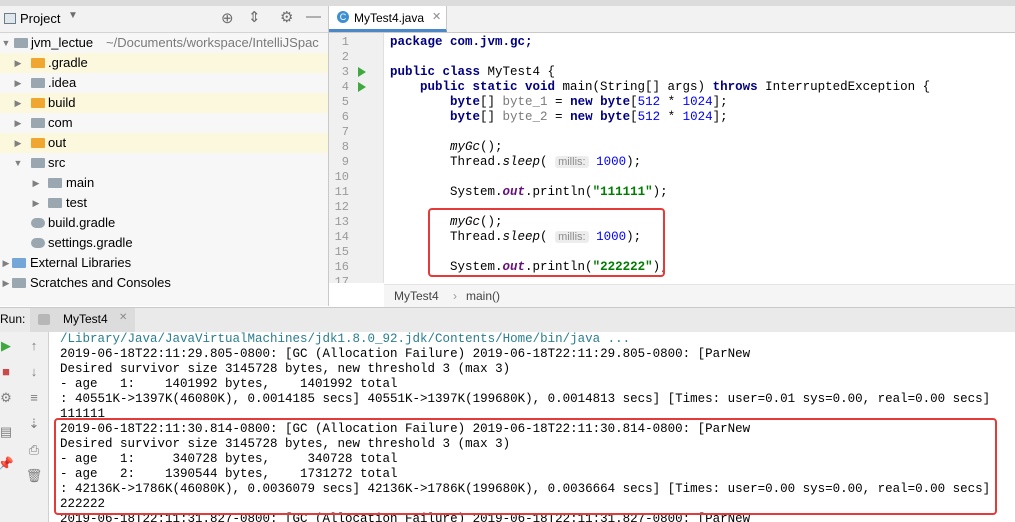  Describe the element at coordinates (461, 42) in the screenshot. I see `code-text: package com.jvm.gc;` at that location.